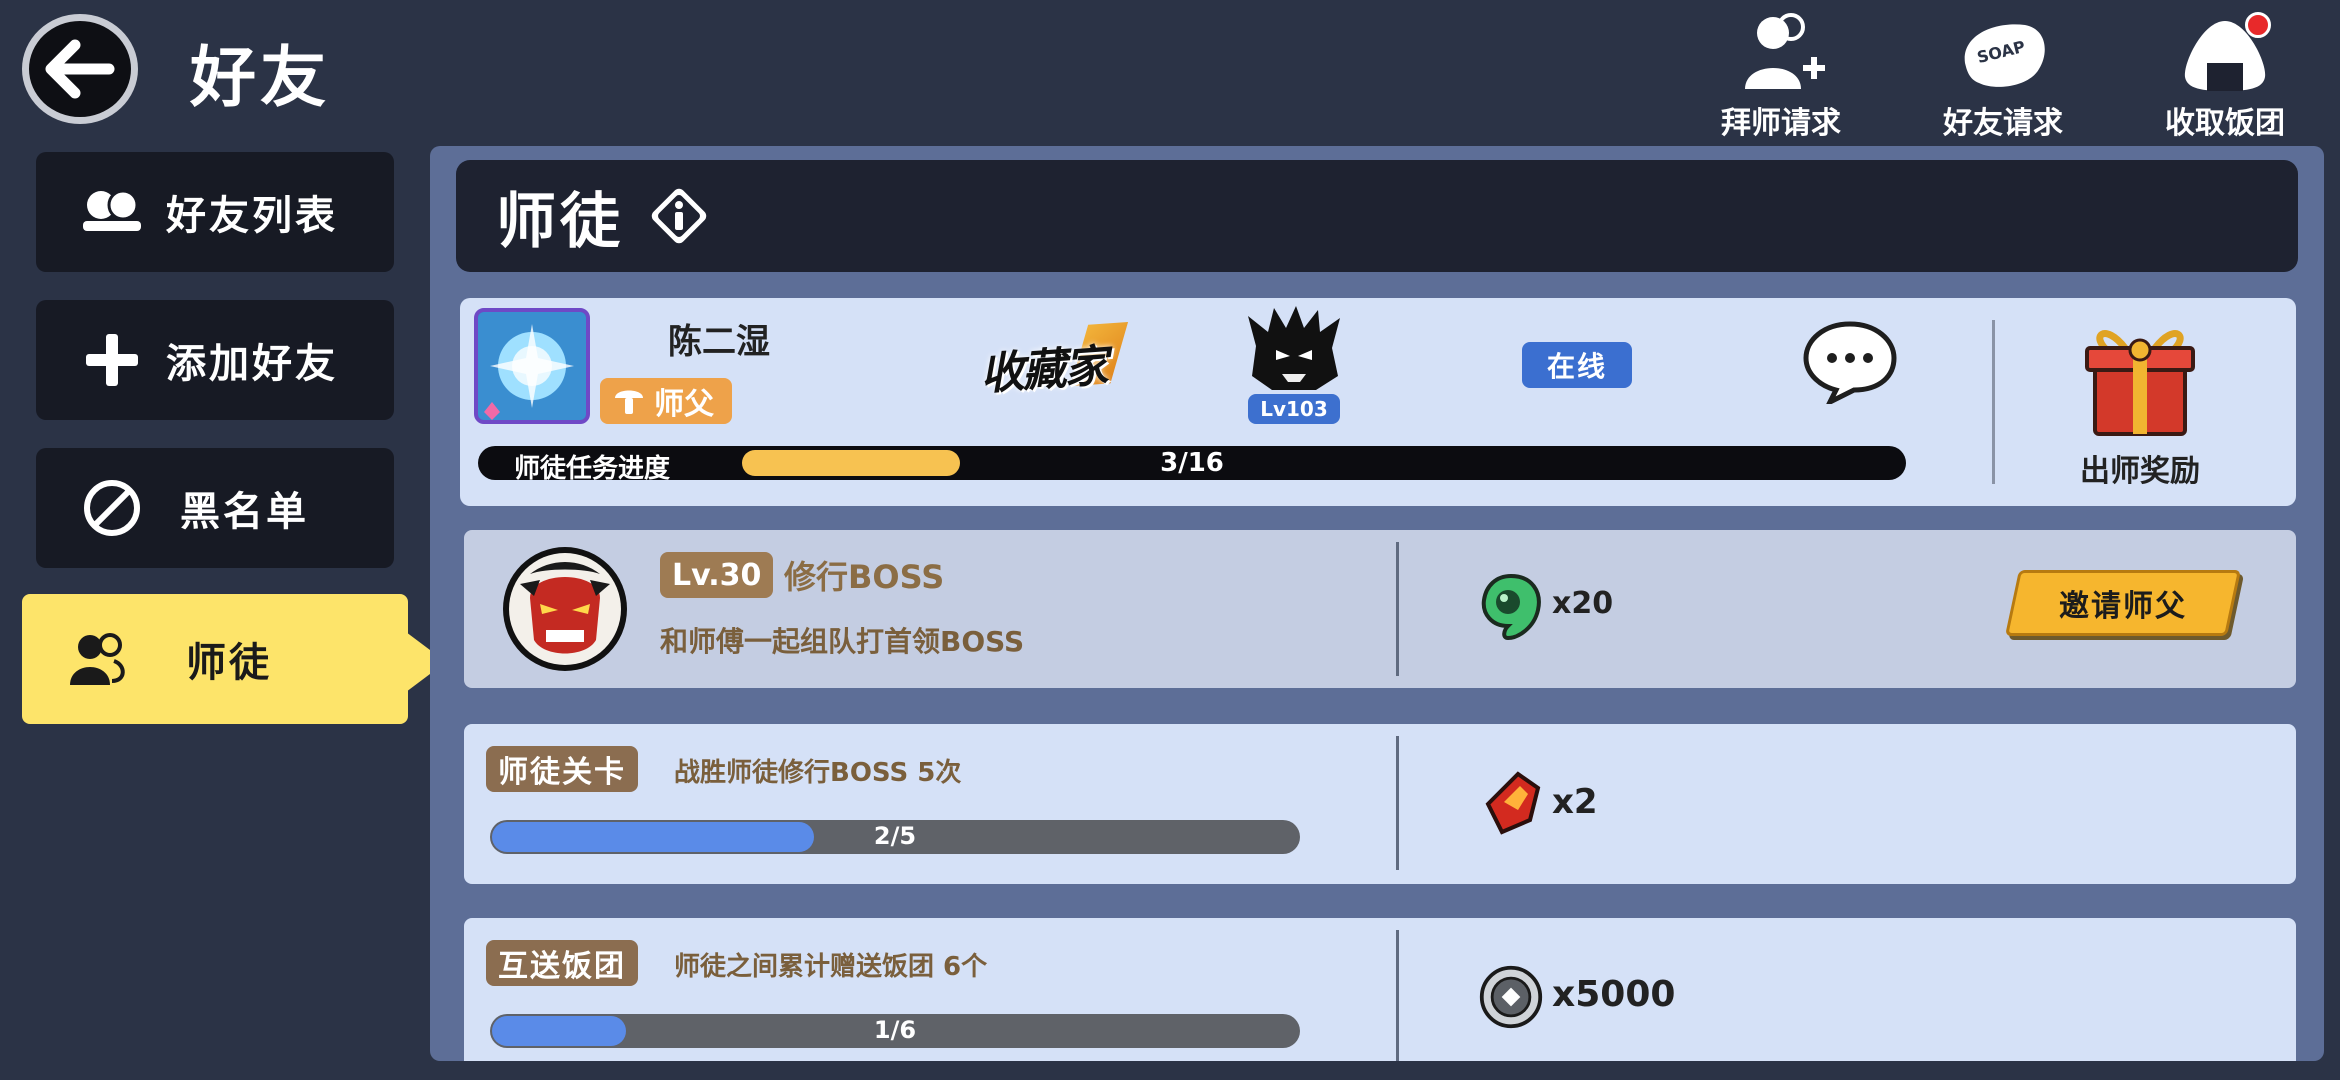  Describe the element at coordinates (1380, 989) in the screenshot. I see `task-row-rice-ball: 互送饭团 师徒之间累计赠送饭团 6个 1/6 x5000` at that location.